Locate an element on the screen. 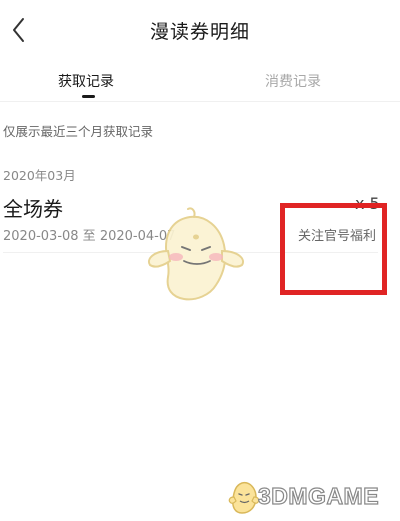 The width and height of the screenshot is (400, 521). page-title: 漫读券明细 is located at coordinates (199, 32).